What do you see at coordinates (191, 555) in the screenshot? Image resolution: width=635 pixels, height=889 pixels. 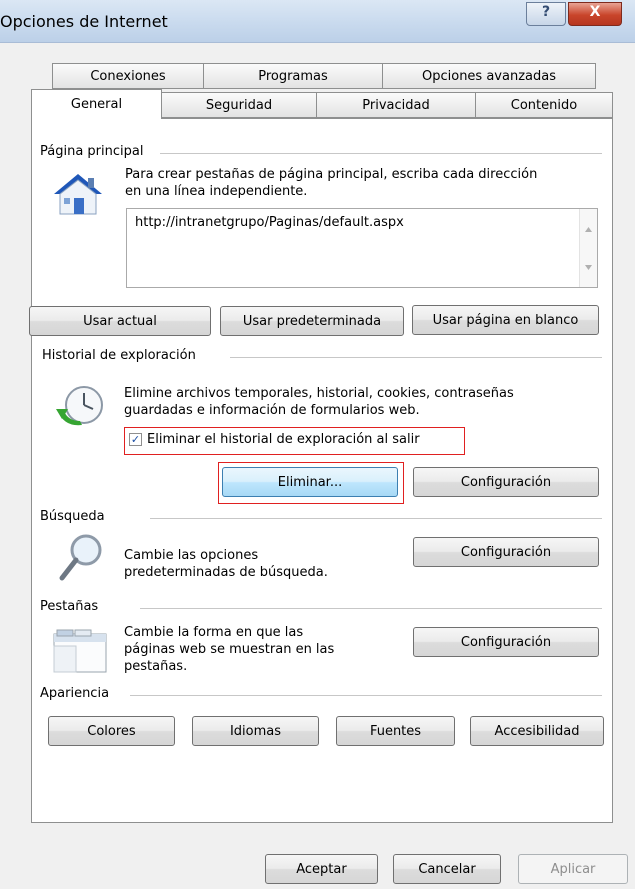 I see `search-description-line1: Cambie las opciones` at bounding box center [191, 555].